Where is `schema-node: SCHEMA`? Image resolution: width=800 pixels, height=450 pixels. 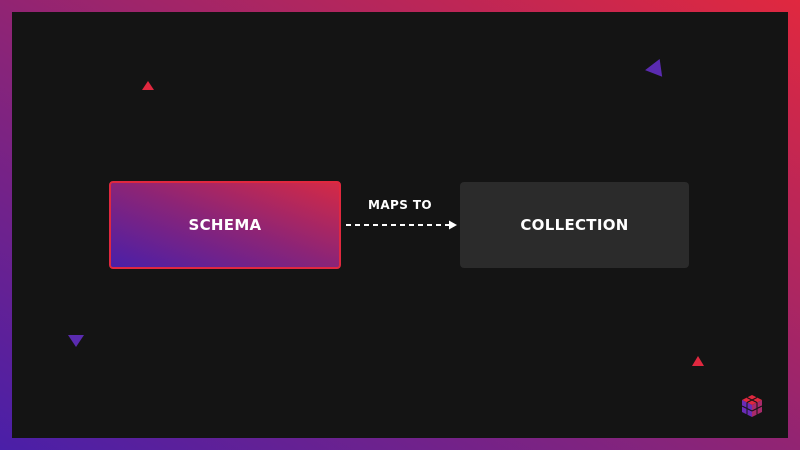 schema-node: SCHEMA is located at coordinates (225, 225).